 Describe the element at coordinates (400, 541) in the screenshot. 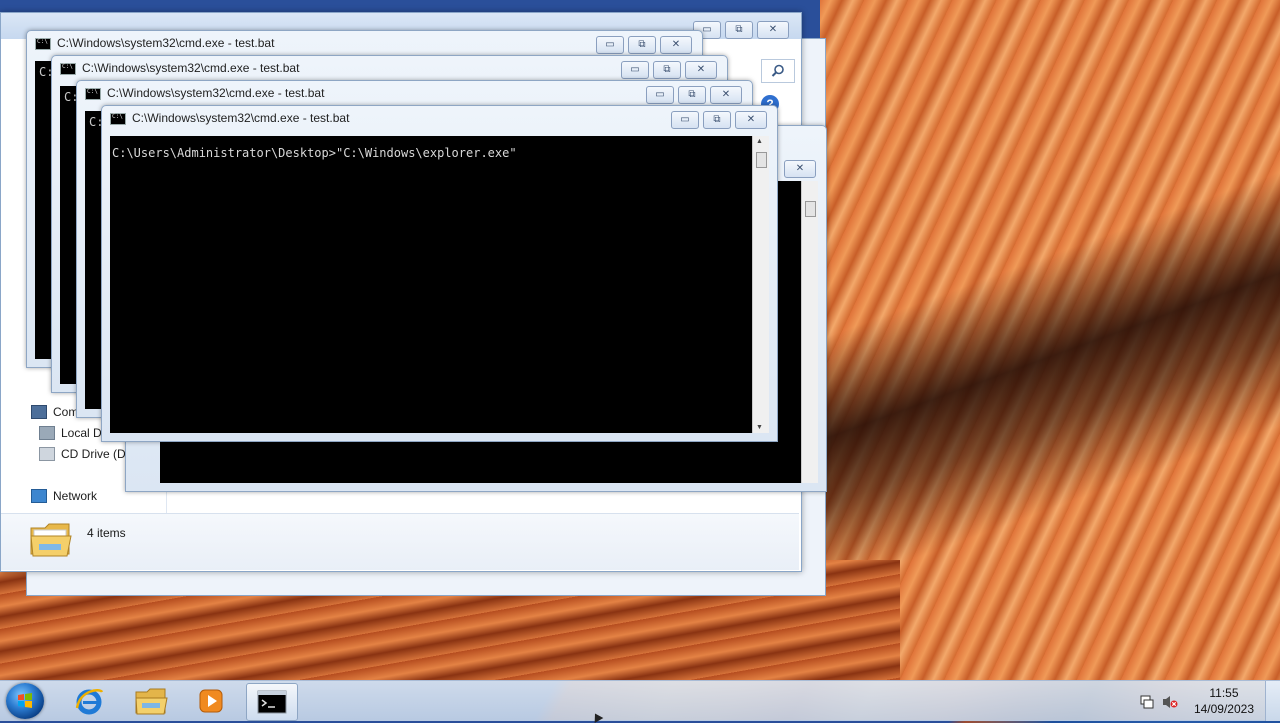

I see `status-bar: 4 items` at that location.